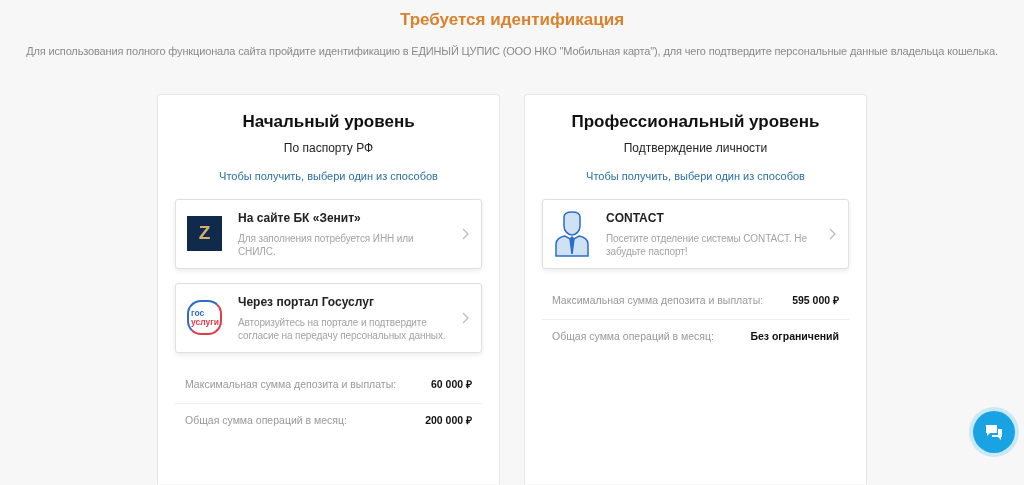 The width and height of the screenshot is (1024, 485). What do you see at coordinates (635, 218) in the screenshot?
I see `method-title: CONTACT` at bounding box center [635, 218].